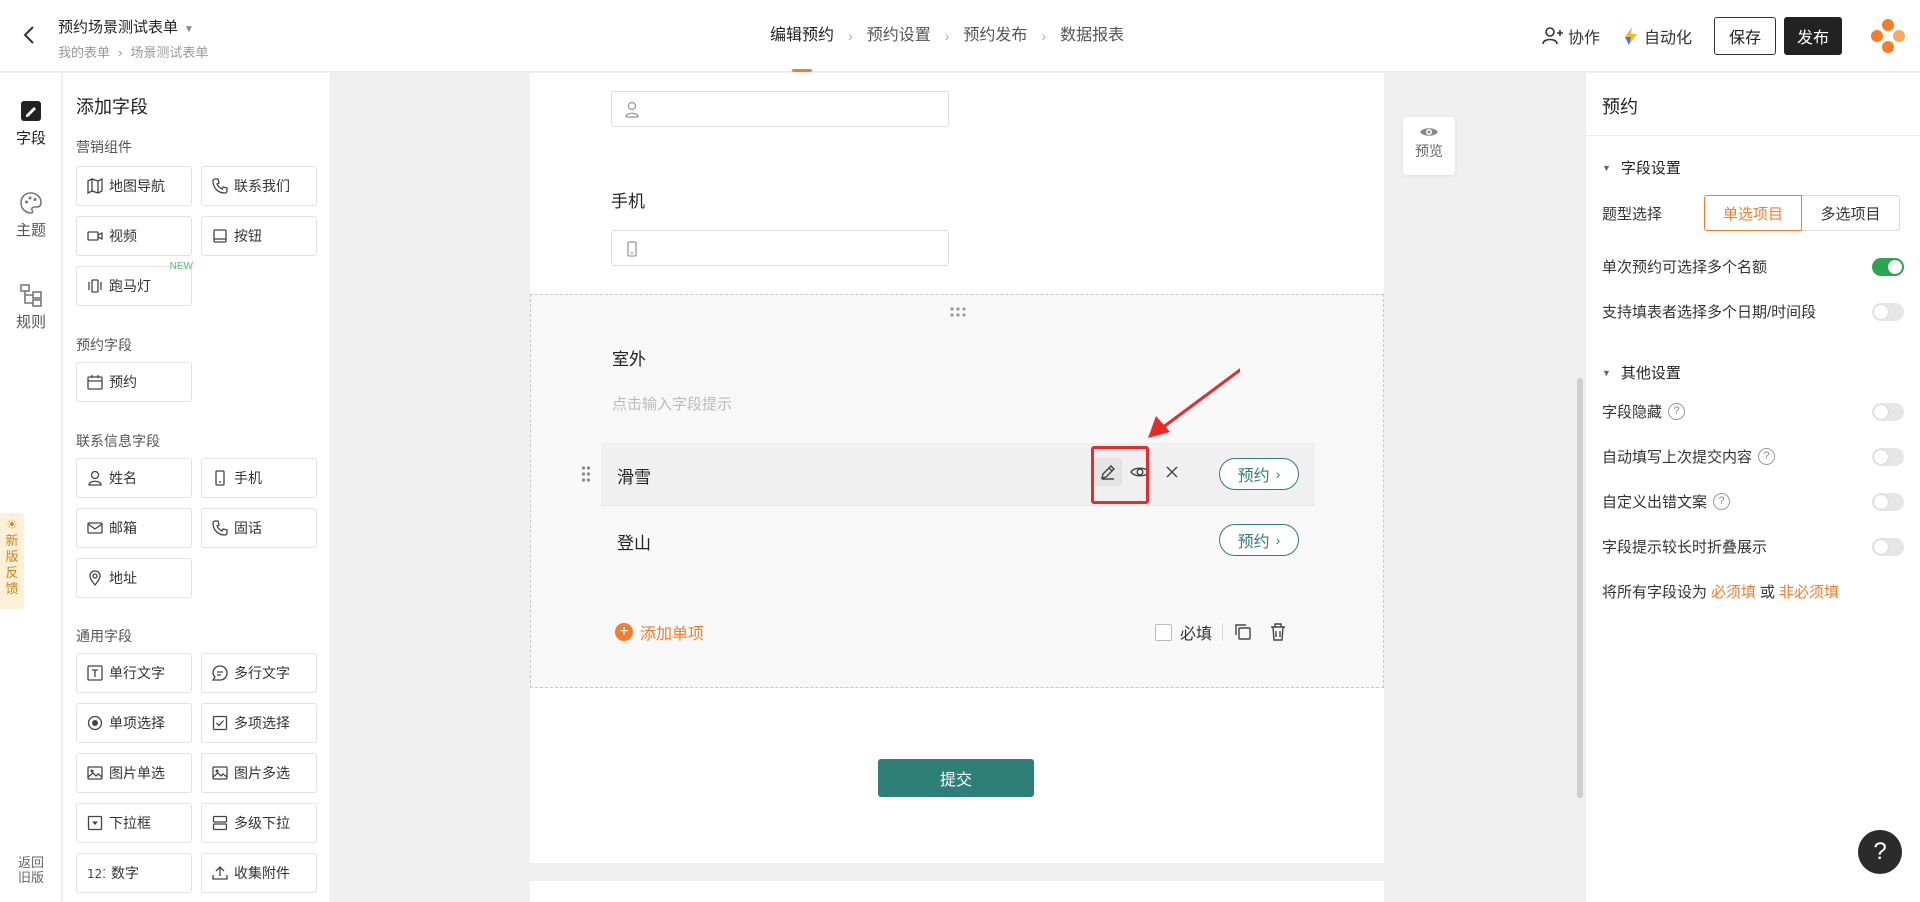  Describe the element at coordinates (956, 778) in the screenshot. I see `submit-button: 提交` at that location.